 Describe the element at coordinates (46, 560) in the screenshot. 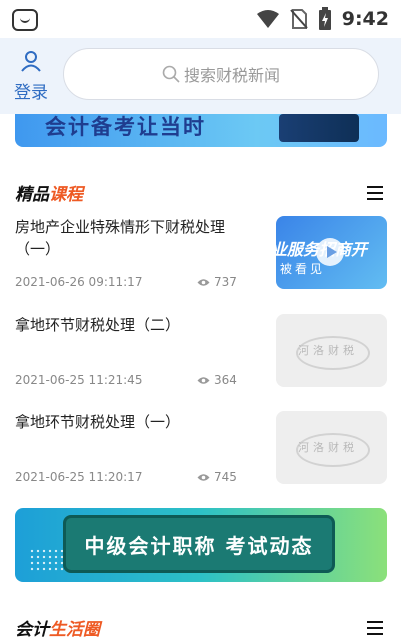

I see `dots-decoration` at that location.